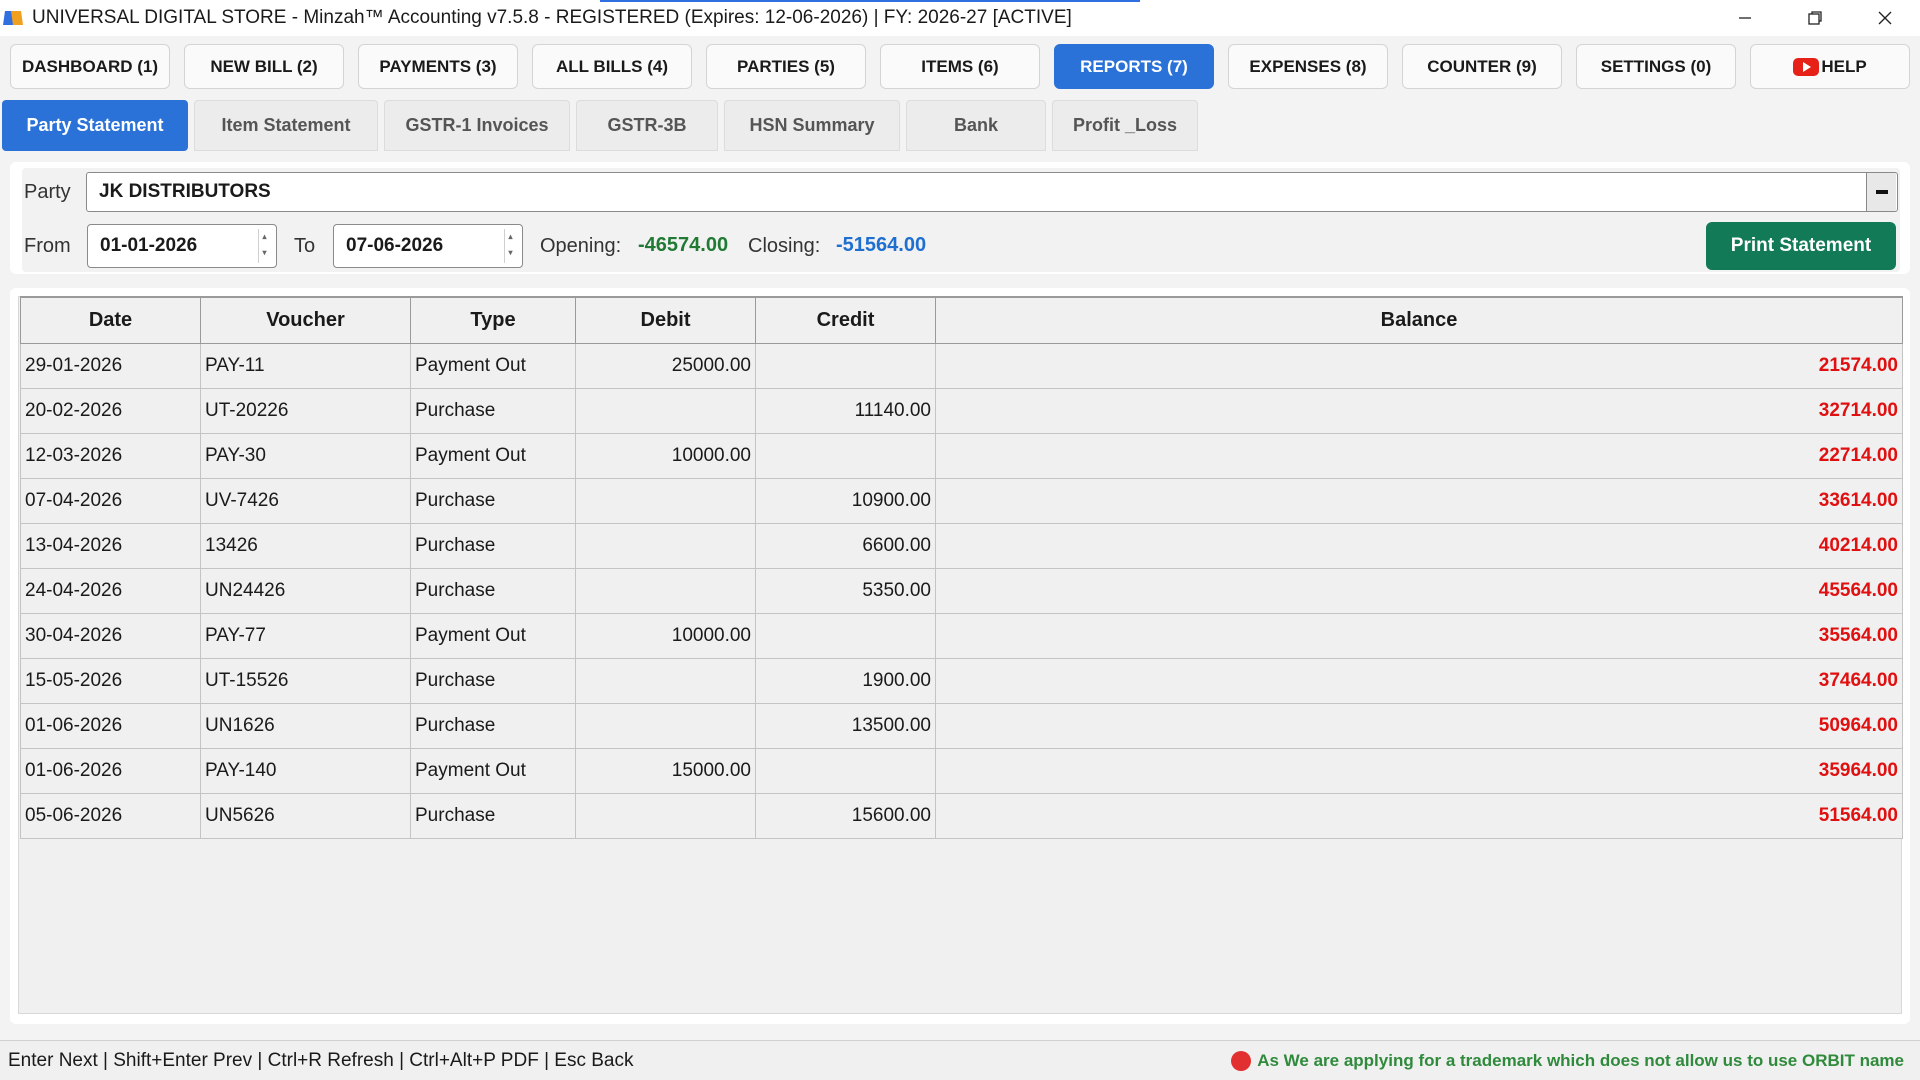 The height and width of the screenshot is (1080, 1920). I want to click on subtab-gstr3b: GSTR-3B, so click(647, 125).